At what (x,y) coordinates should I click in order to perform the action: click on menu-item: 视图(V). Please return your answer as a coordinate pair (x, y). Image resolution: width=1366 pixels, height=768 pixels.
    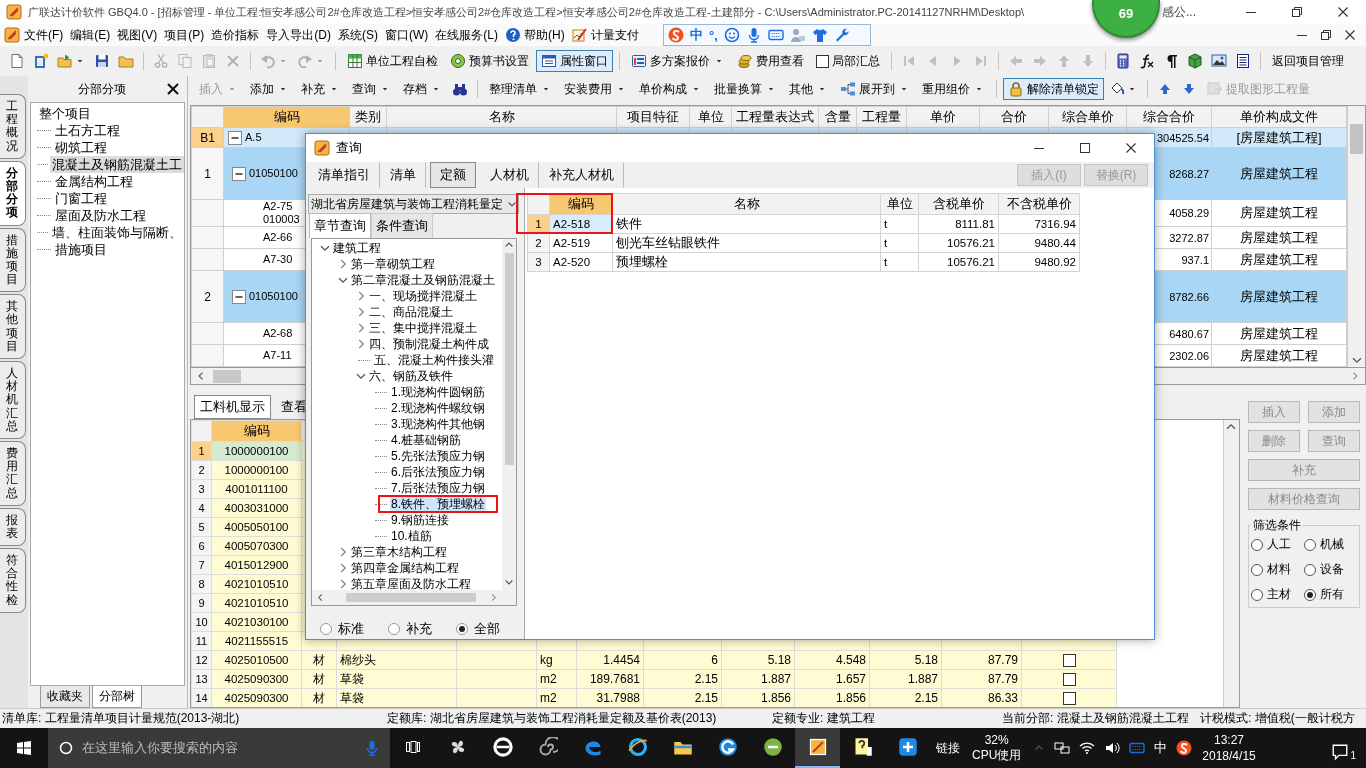
    Looking at the image, I should click on (137, 35).